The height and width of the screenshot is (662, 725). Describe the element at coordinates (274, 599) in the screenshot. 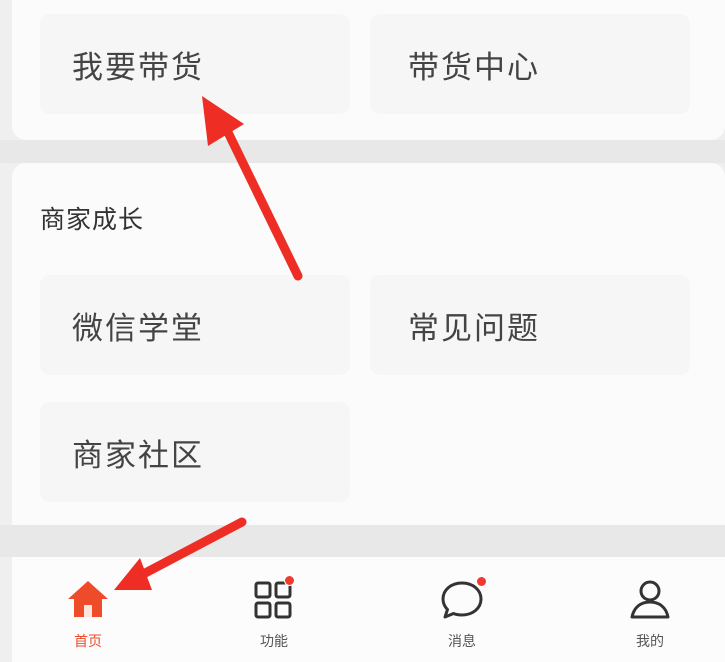

I see `grid-icon` at that location.